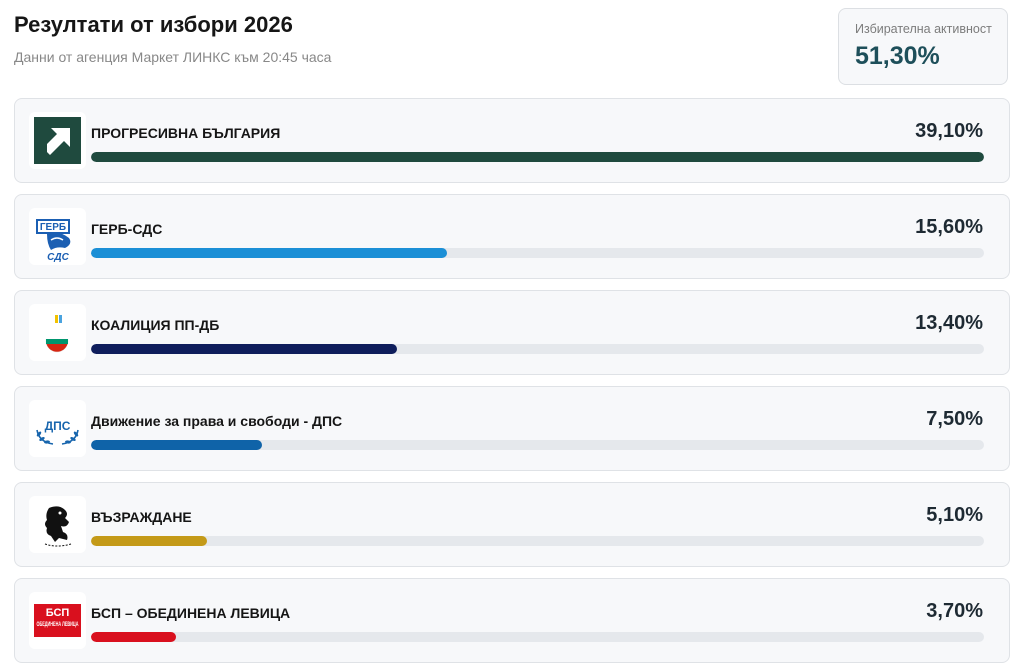 The width and height of the screenshot is (1024, 670). I want to click on gerb-lion-icon: ГЕРБ СДС, so click(57, 236).